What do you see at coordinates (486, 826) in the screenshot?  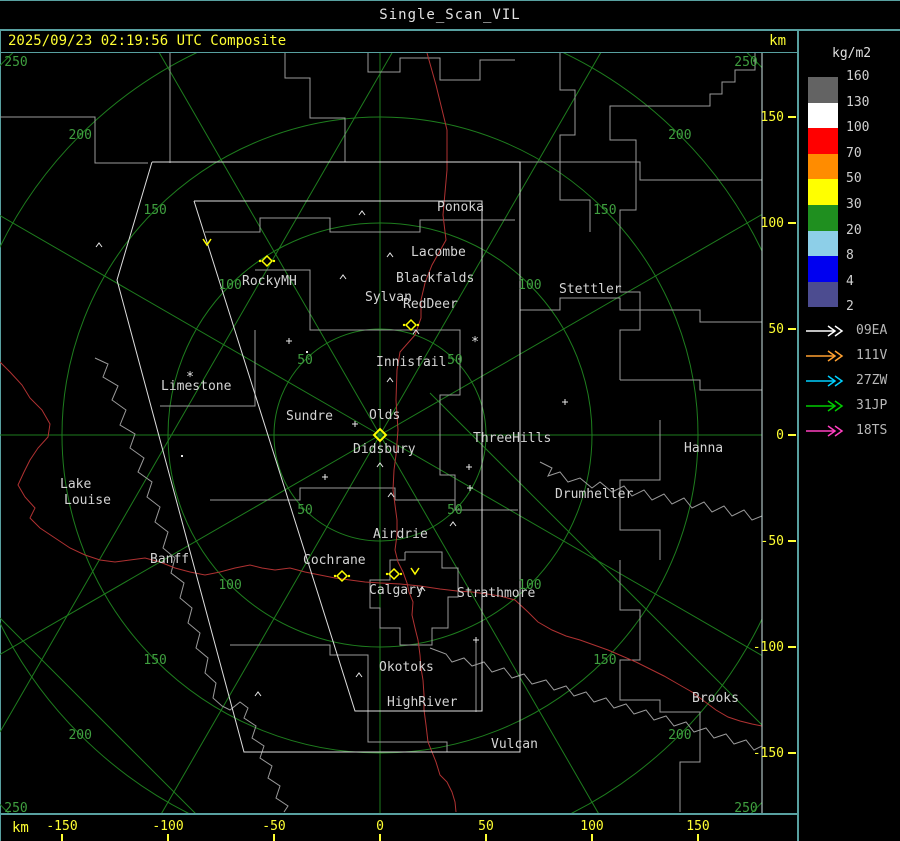 I see `bottom-axis-label: 50` at bounding box center [486, 826].